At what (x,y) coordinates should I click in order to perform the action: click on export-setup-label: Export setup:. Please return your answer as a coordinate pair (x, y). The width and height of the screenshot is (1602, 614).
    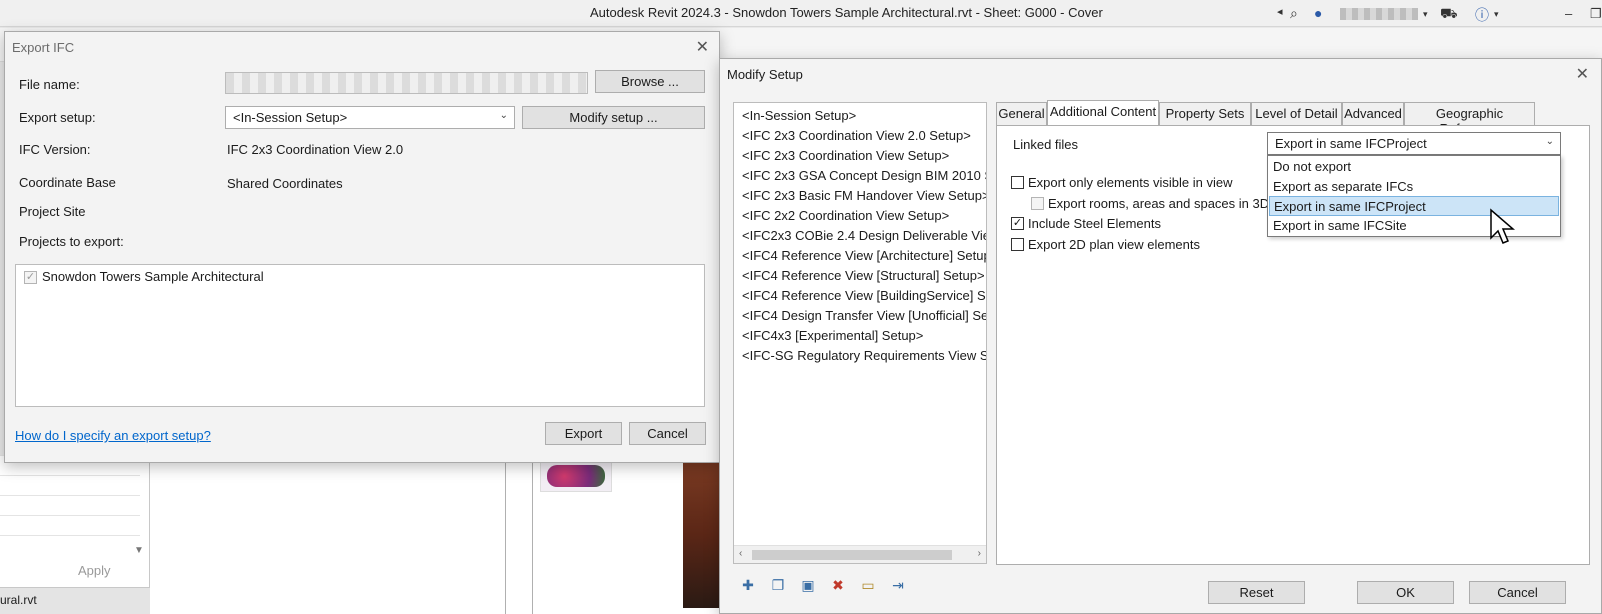
    Looking at the image, I should click on (57, 117).